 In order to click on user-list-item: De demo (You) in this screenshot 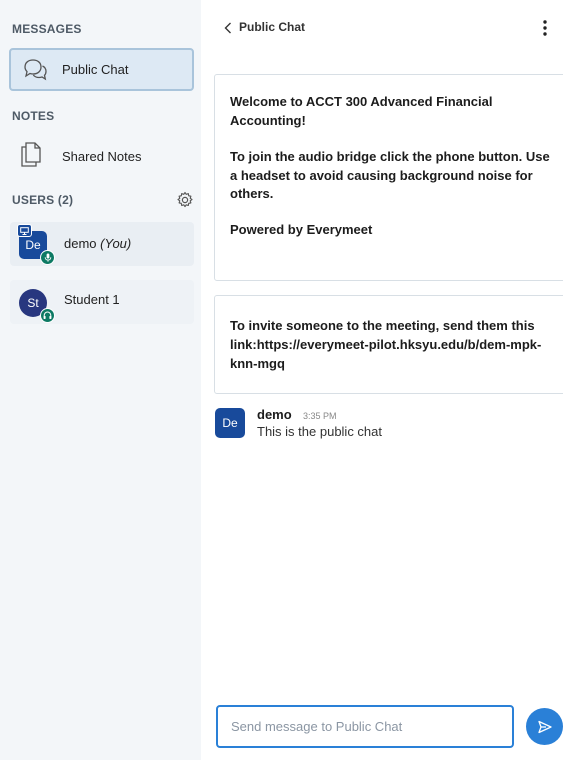, I will do `click(102, 244)`.